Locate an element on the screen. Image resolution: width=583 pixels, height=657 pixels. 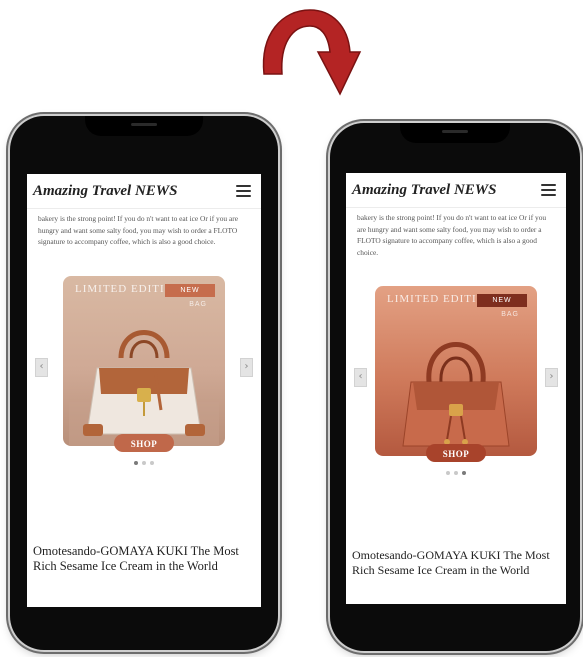
curved-arrow-icon is located at coordinates (312, 52).